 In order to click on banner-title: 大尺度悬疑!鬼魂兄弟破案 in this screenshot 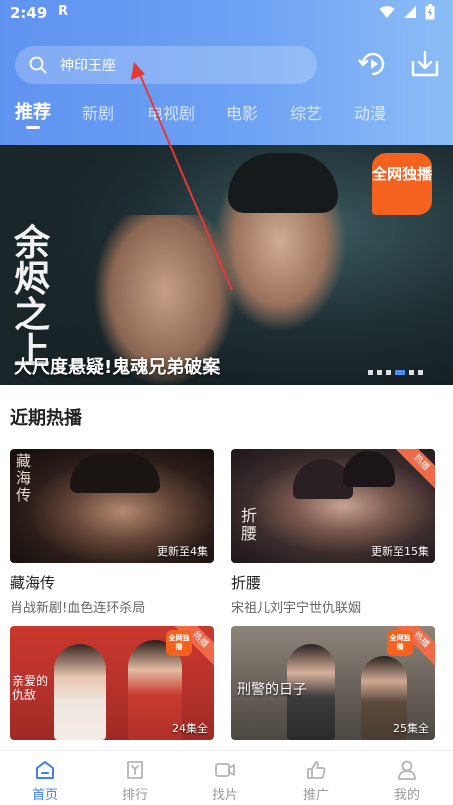, I will do `click(117, 367)`.